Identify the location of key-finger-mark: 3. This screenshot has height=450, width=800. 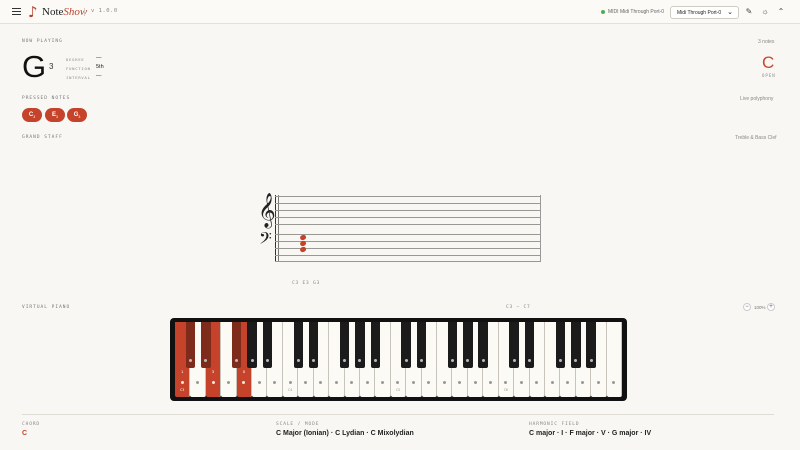
(213, 371).